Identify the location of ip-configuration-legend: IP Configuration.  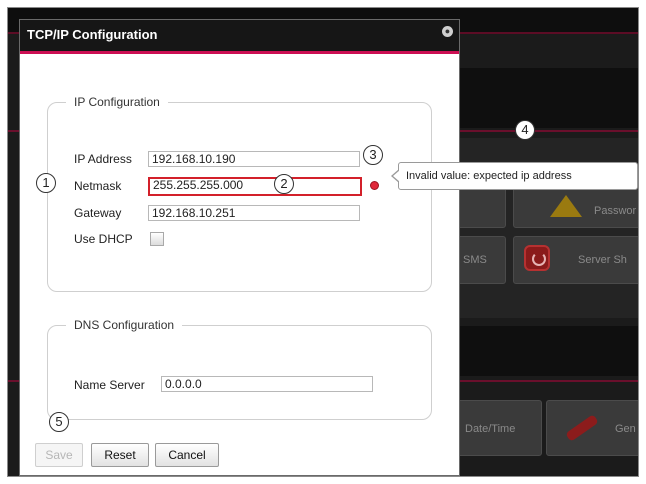
(117, 102).